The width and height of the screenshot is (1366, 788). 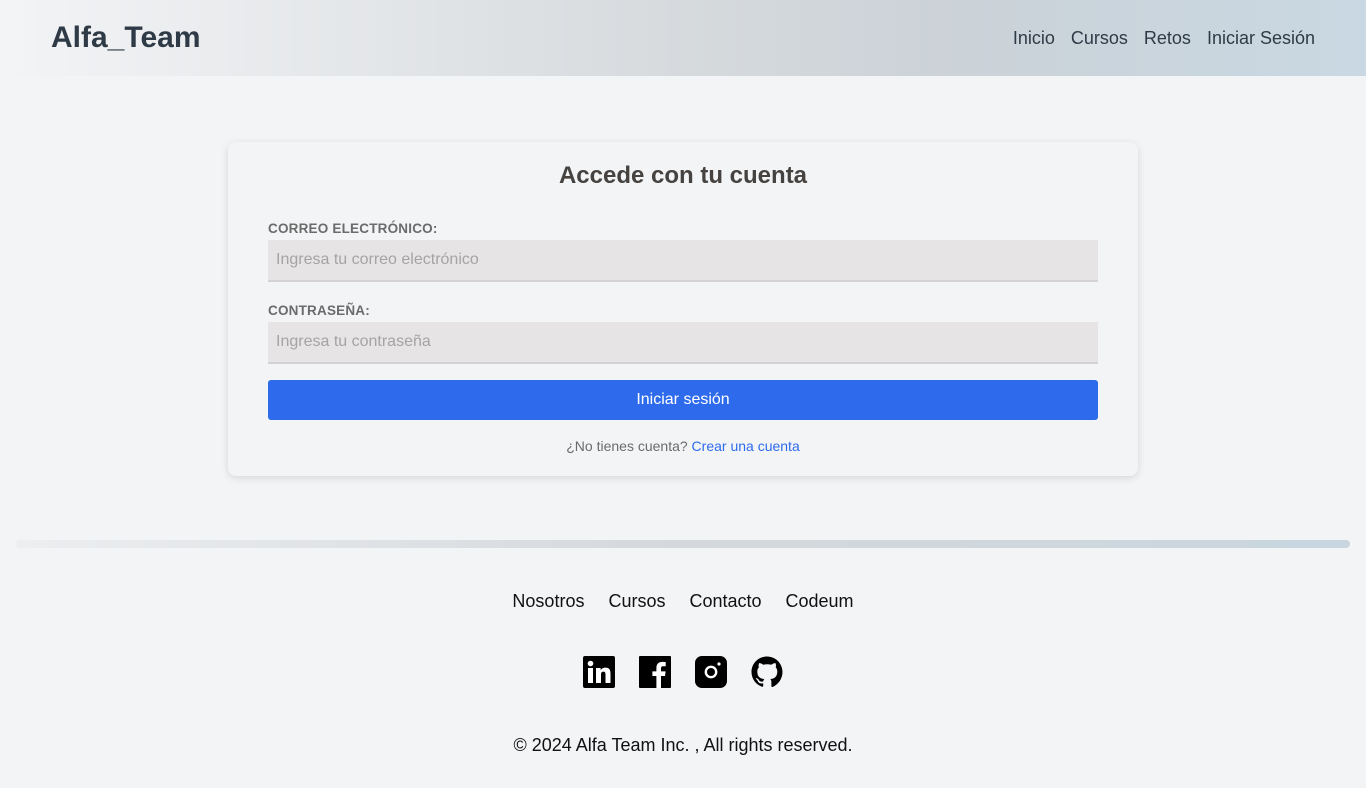 What do you see at coordinates (1261, 38) in the screenshot?
I see `nav-link-iniciar-sesion: Iniciar Sesión` at bounding box center [1261, 38].